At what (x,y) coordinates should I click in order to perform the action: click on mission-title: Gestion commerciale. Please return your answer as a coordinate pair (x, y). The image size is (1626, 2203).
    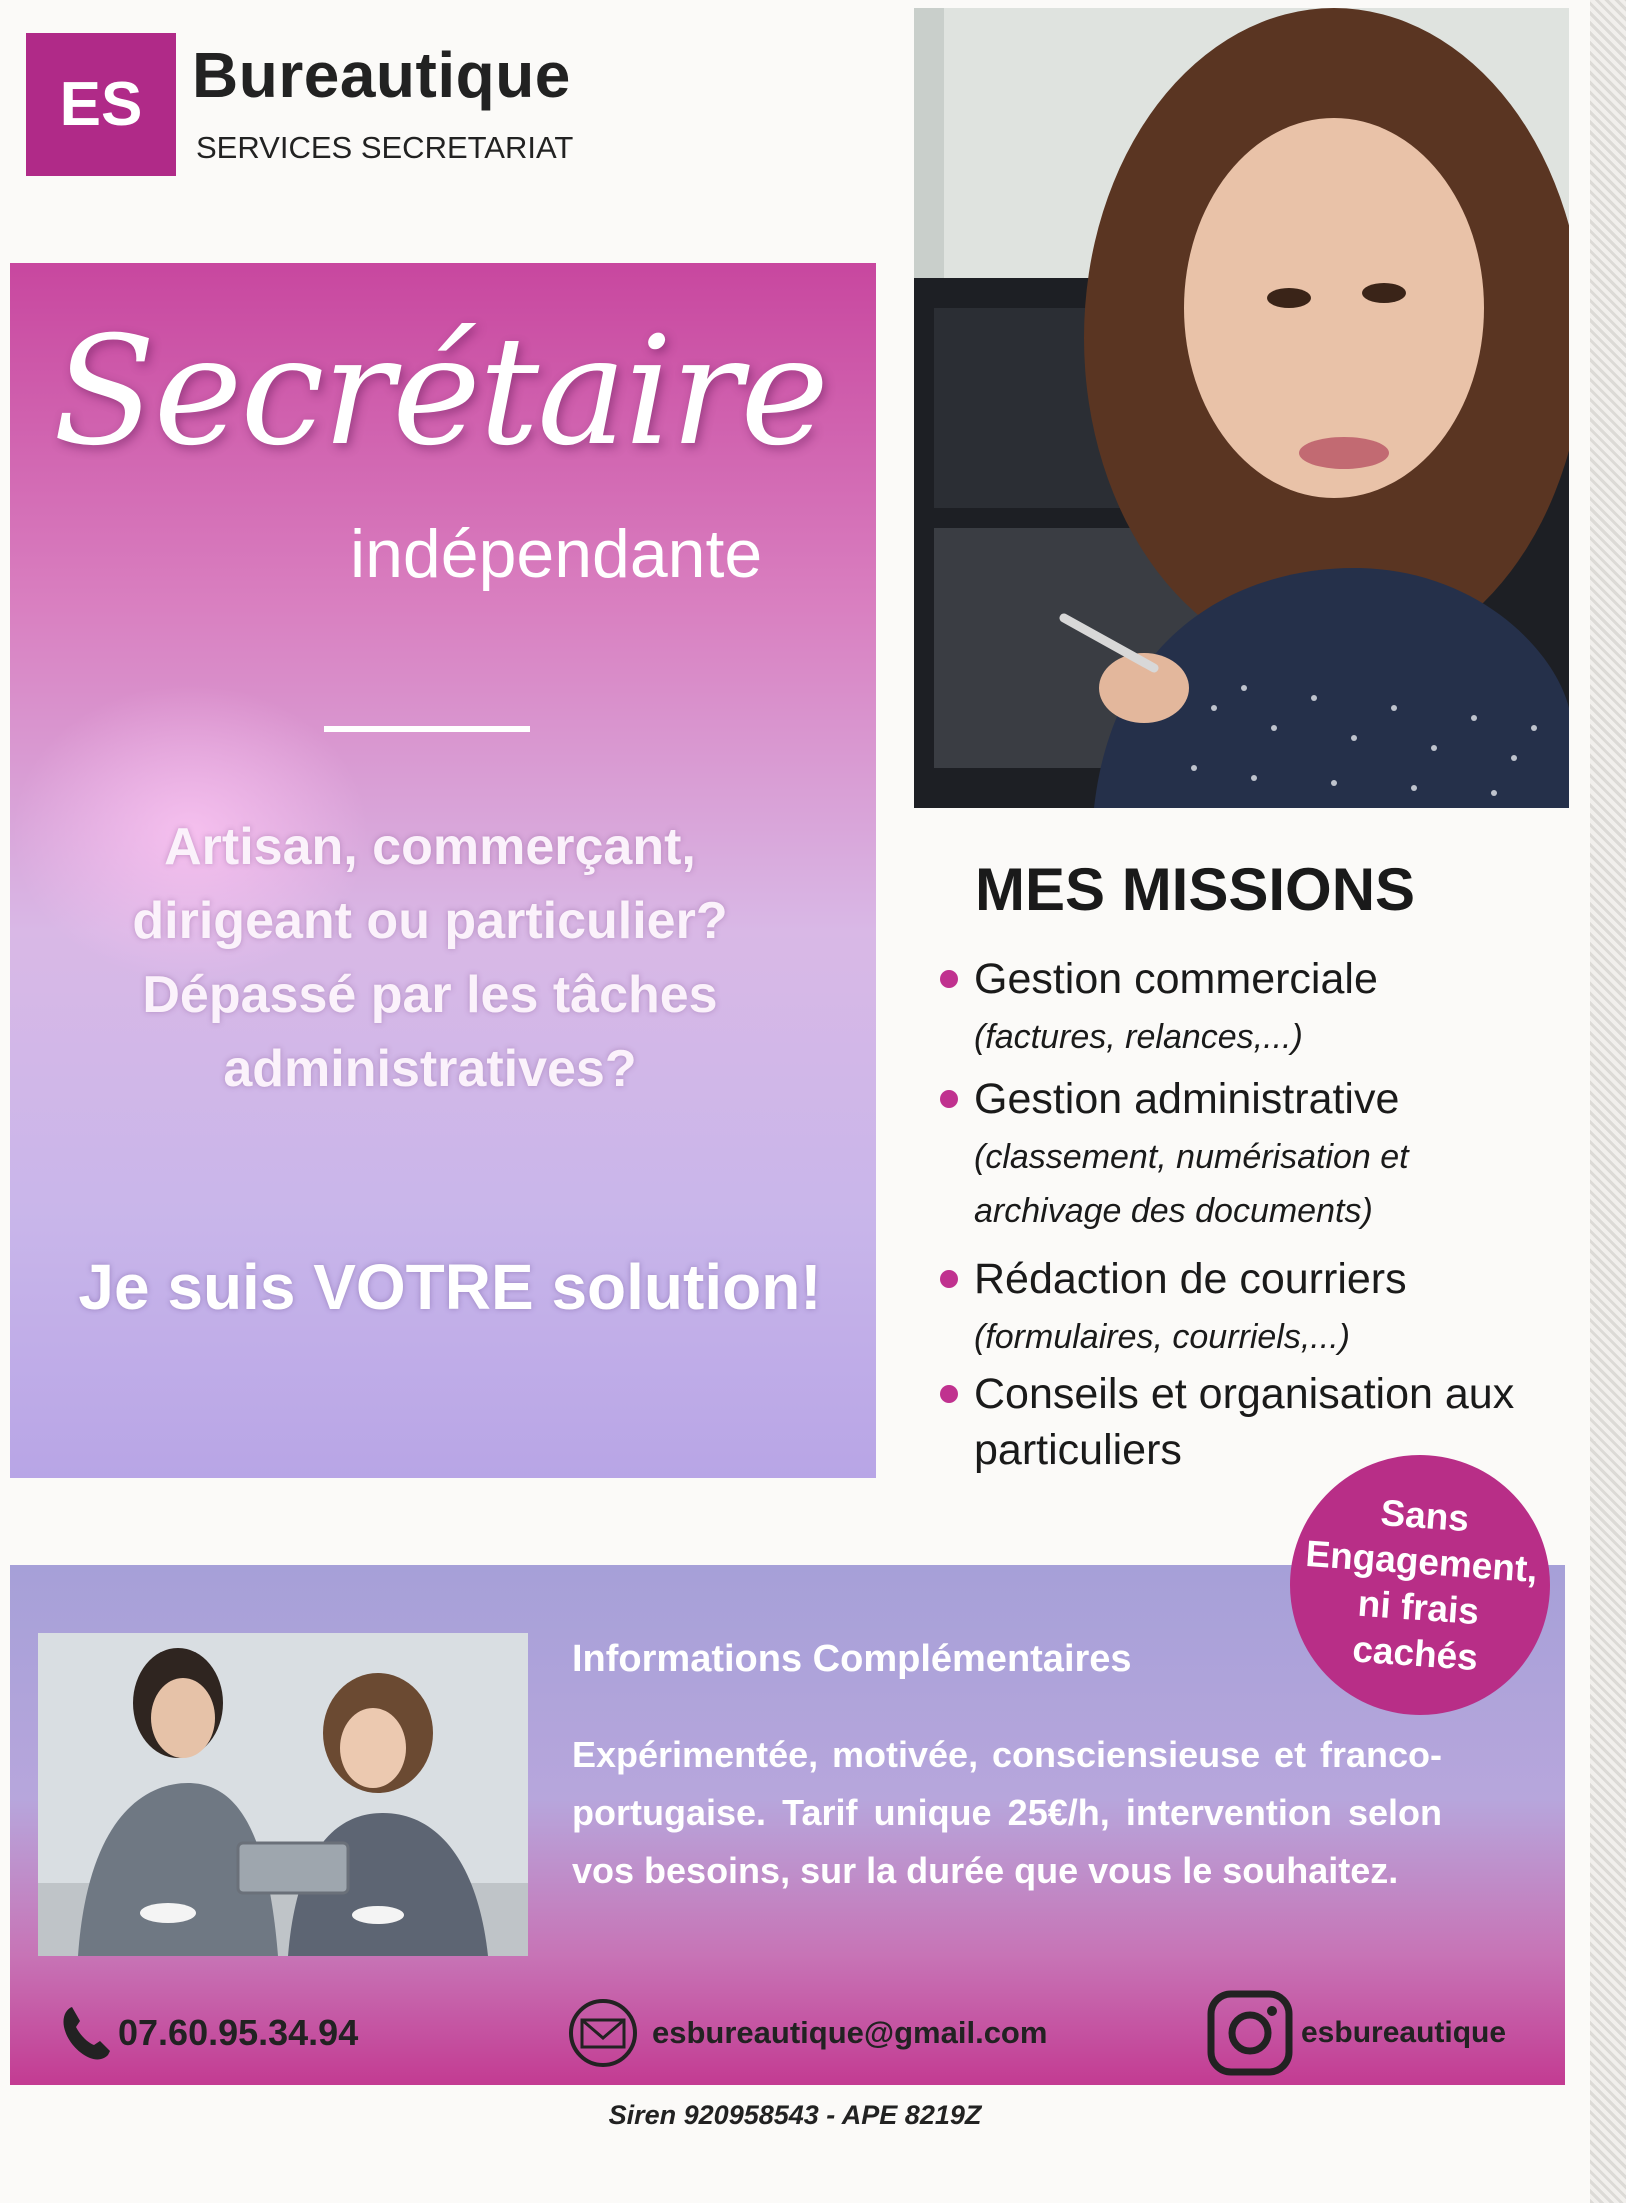
    Looking at the image, I should click on (1176, 979).